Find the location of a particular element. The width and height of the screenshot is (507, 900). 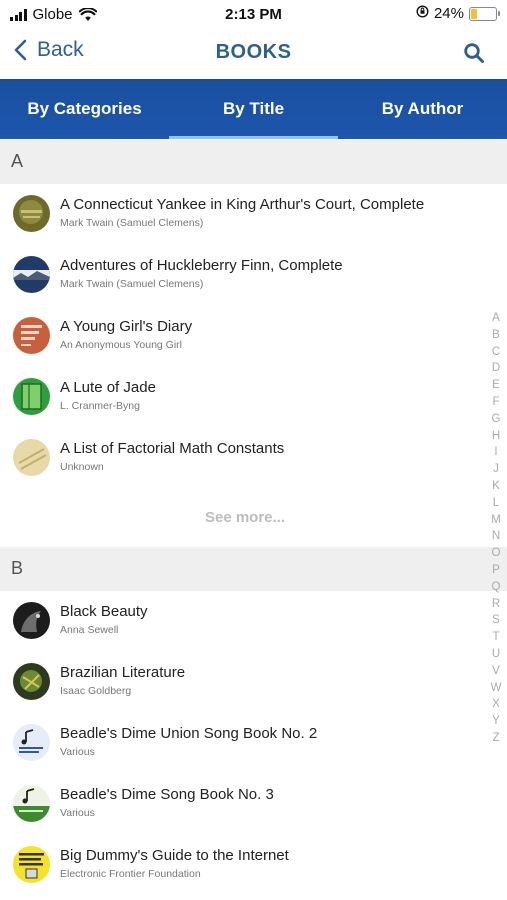

book-row: Brazilian Literature Isaac Goldberg is located at coordinates (240, 681).